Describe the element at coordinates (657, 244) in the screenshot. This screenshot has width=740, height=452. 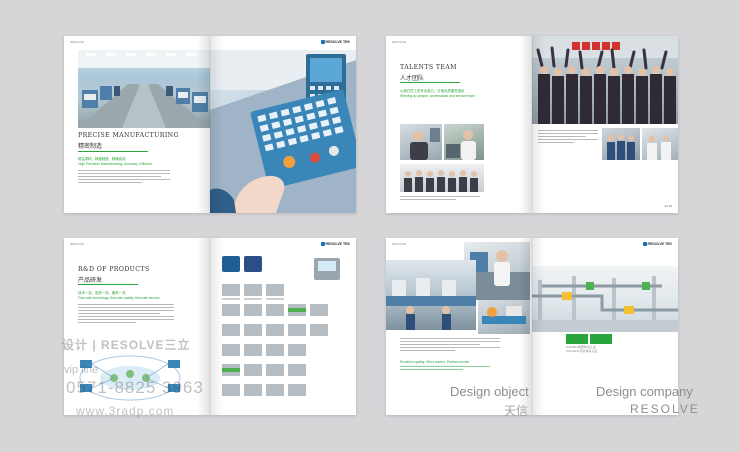
I see `spread4-right-logo: RESOLVE TEK` at that location.